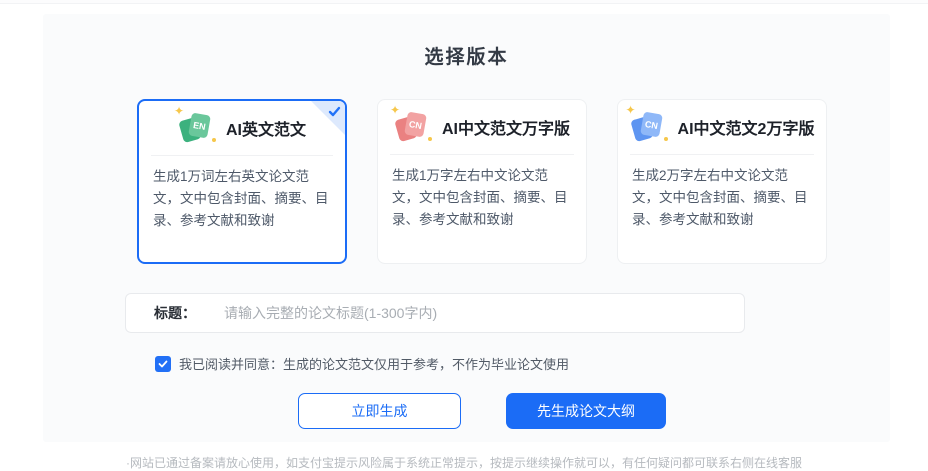  I want to click on action-buttons: 立即生成 先生成论文大纲, so click(482, 411).